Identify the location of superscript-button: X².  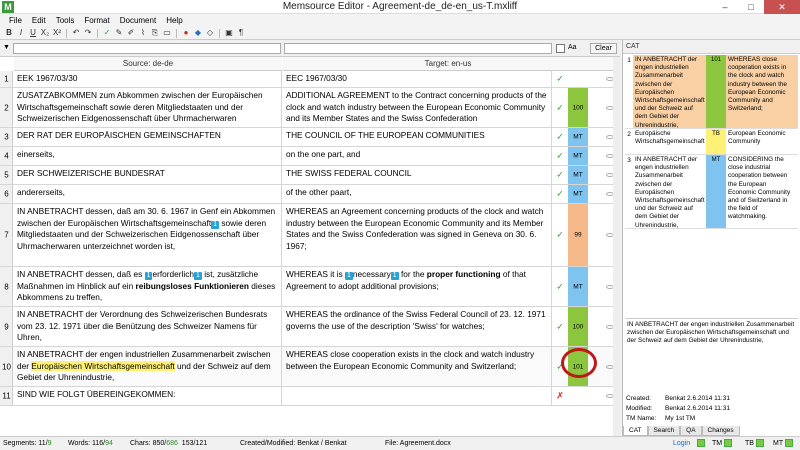
(57, 33).